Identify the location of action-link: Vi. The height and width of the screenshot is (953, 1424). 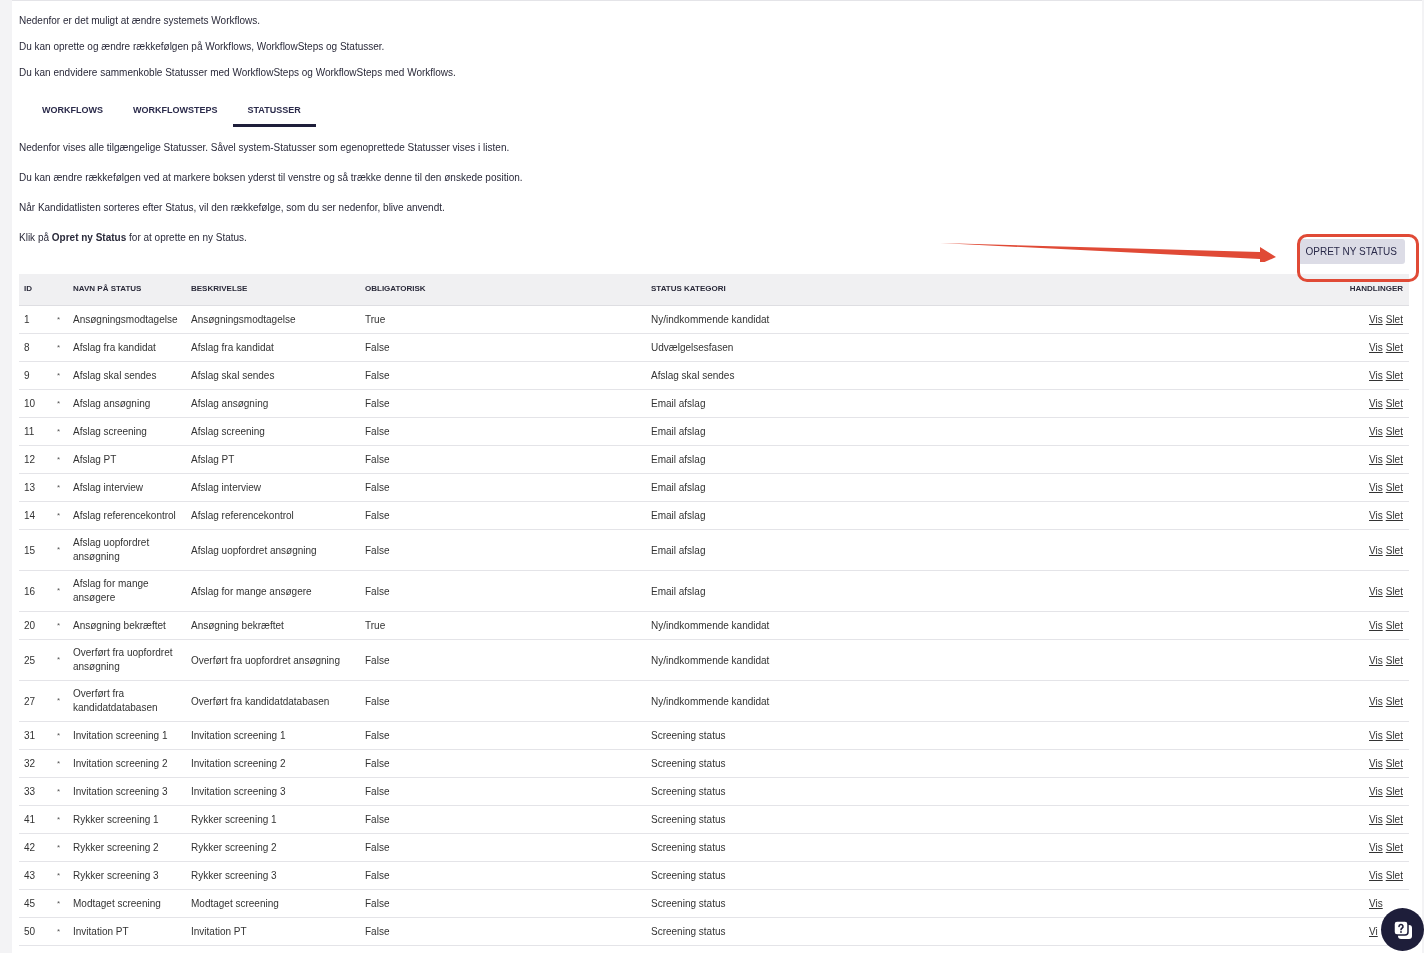
(1373, 931).